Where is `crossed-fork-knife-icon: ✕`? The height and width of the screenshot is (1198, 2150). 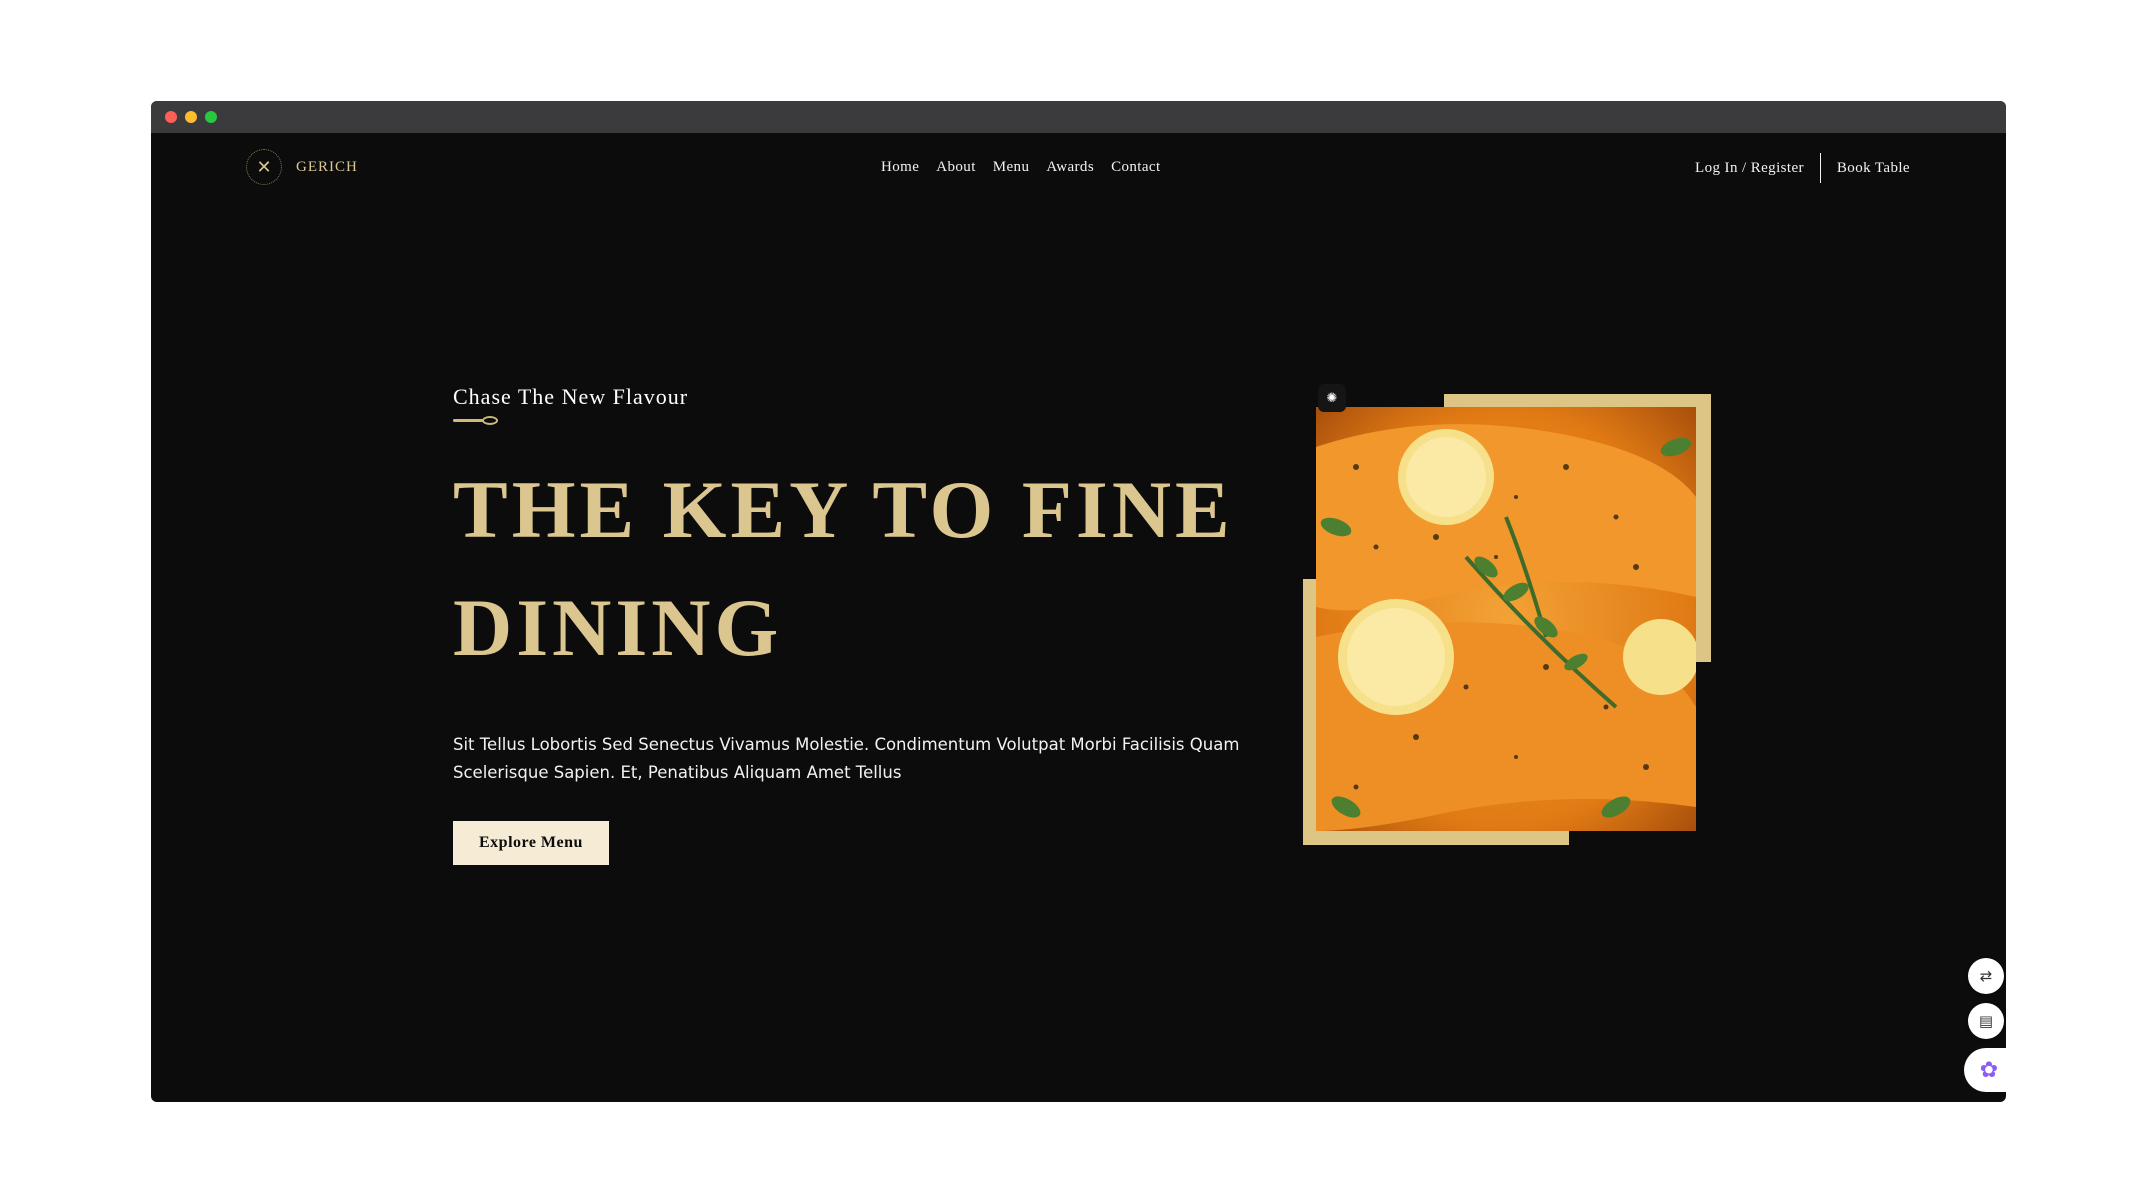
crossed-fork-knife-icon: ✕ is located at coordinates (264, 167).